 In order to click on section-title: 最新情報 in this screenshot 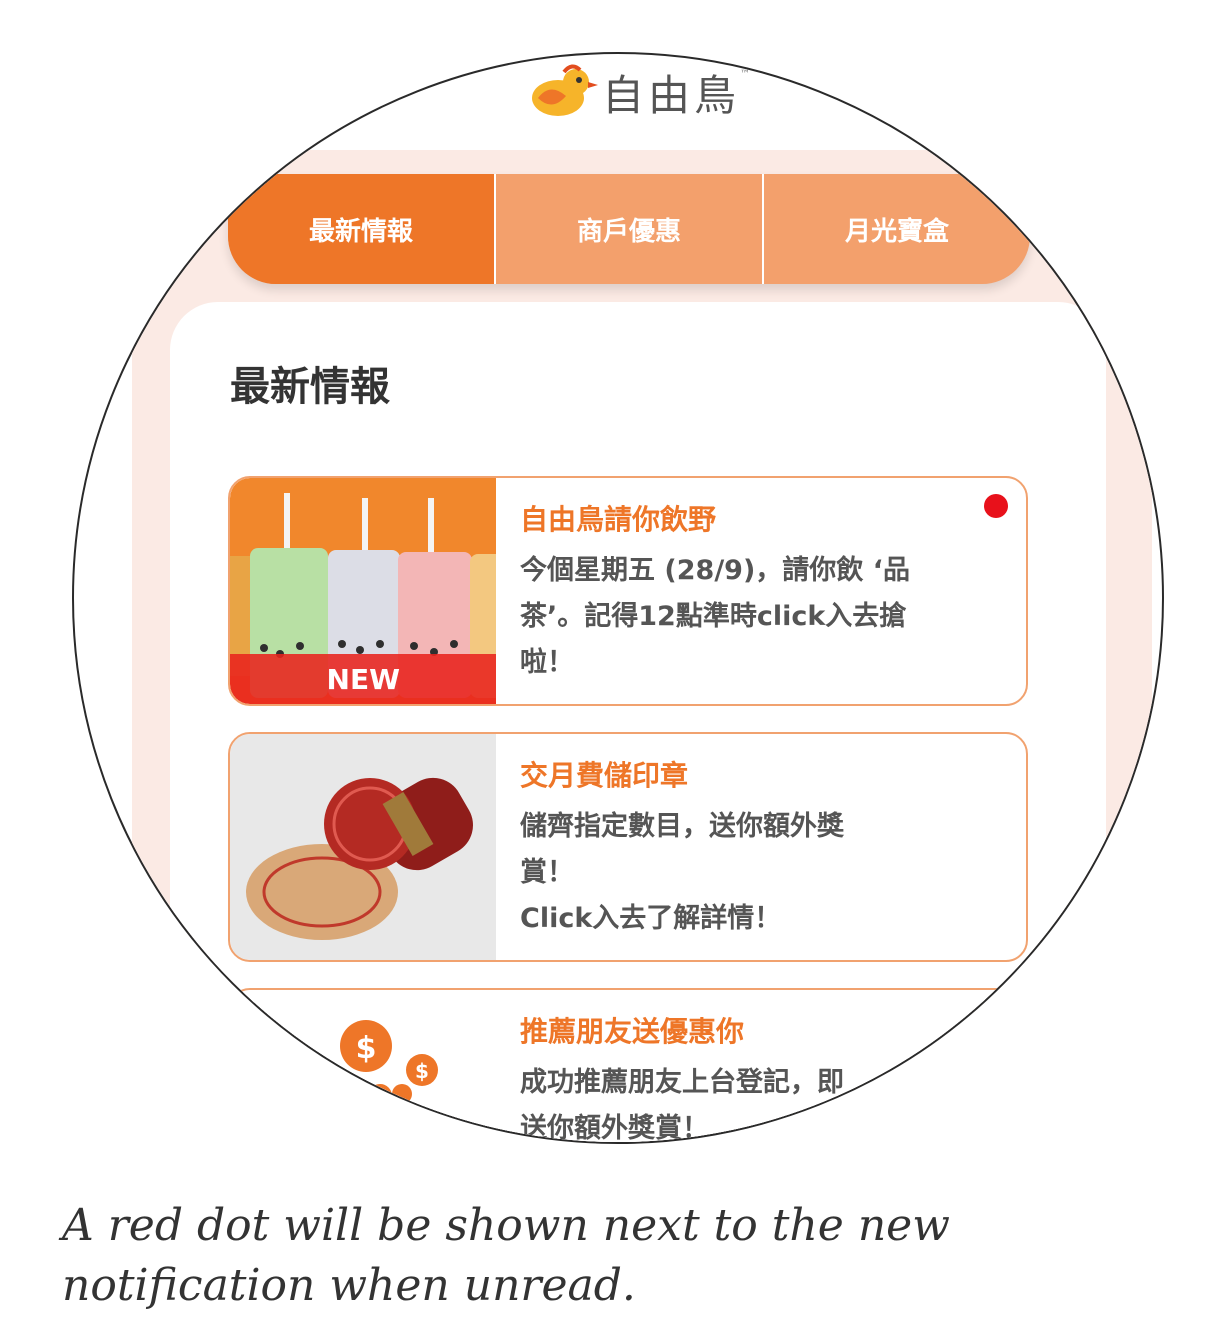, I will do `click(310, 387)`.